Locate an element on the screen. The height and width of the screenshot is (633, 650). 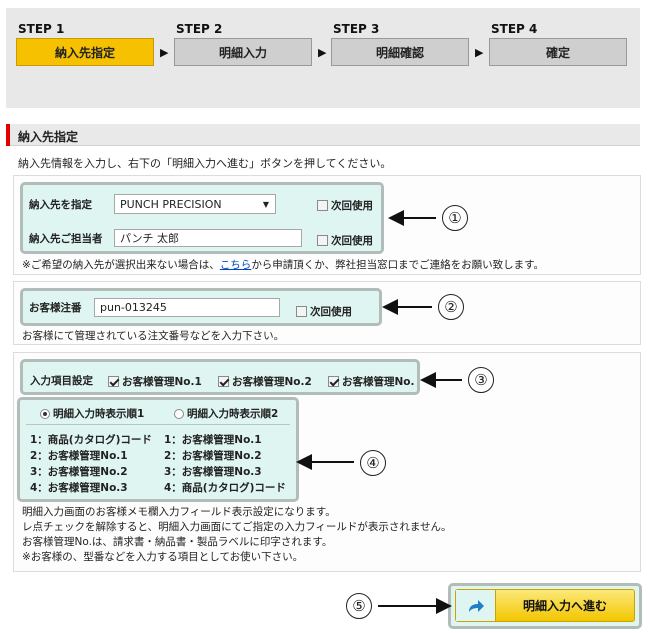
callout-3: ③ is located at coordinates (481, 380).